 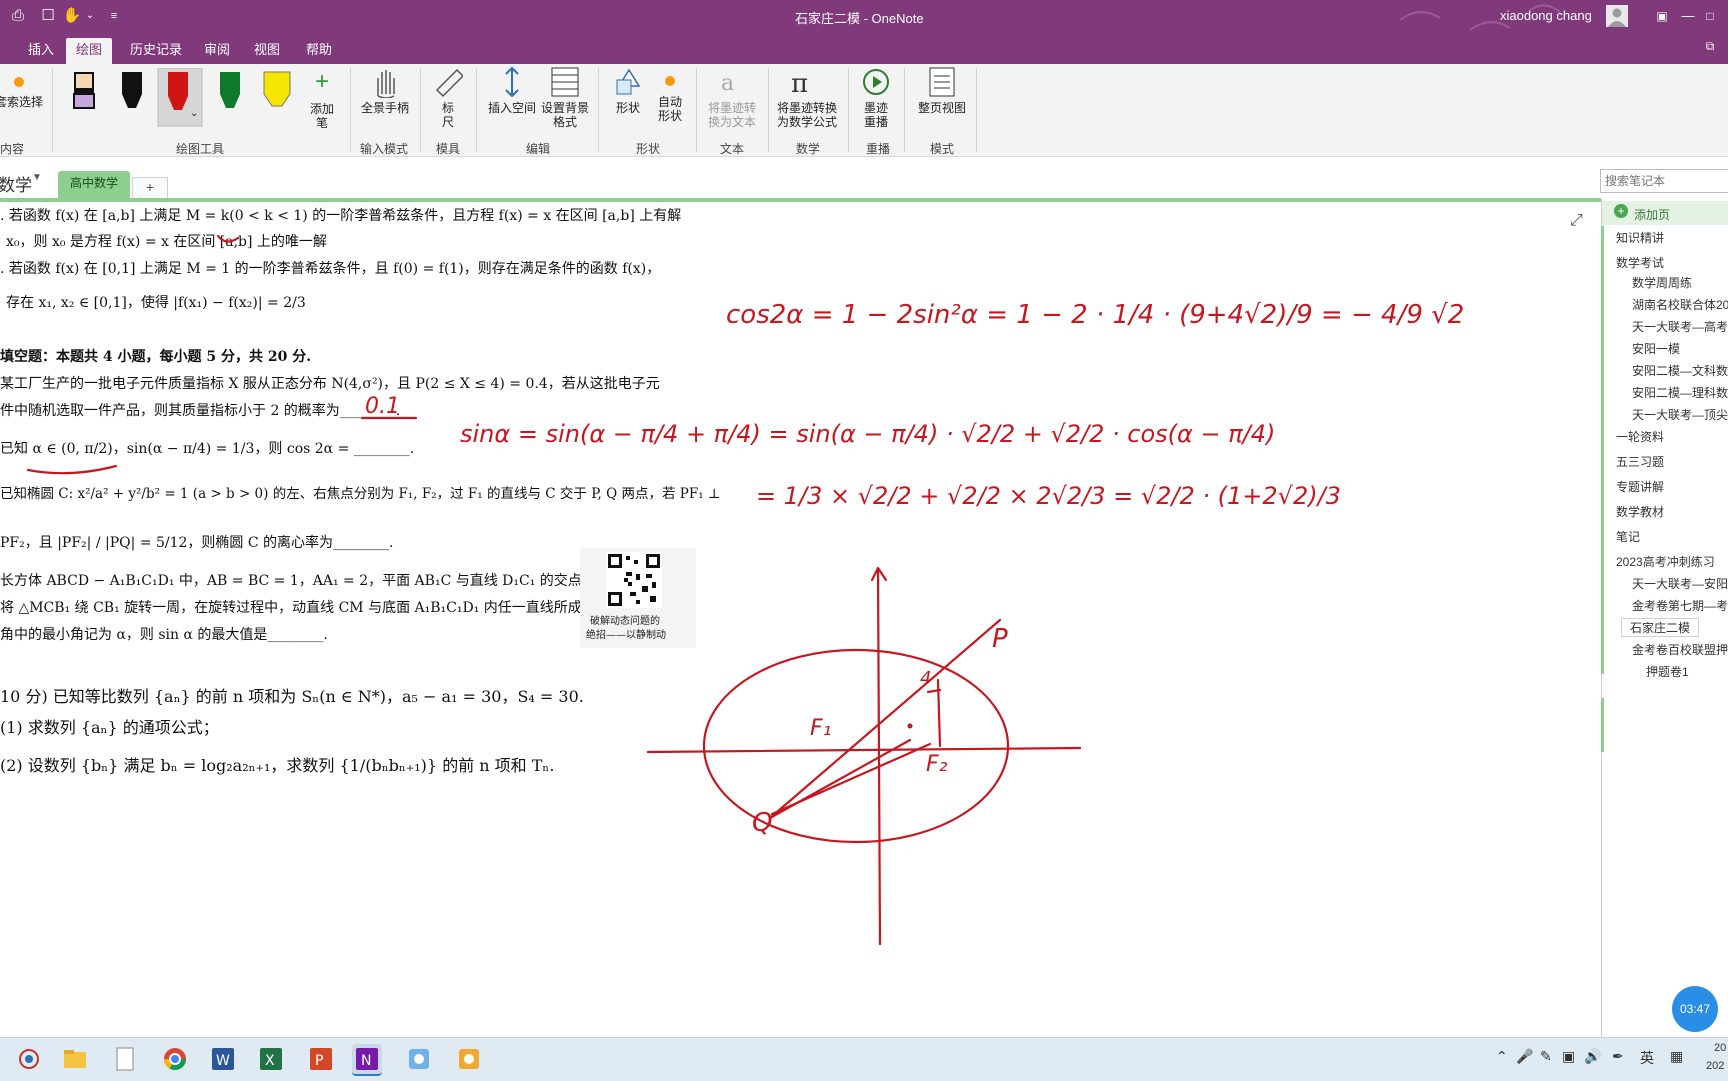 I want to click on ime-mode-icon: ▦, so click(x=1676, y=1056).